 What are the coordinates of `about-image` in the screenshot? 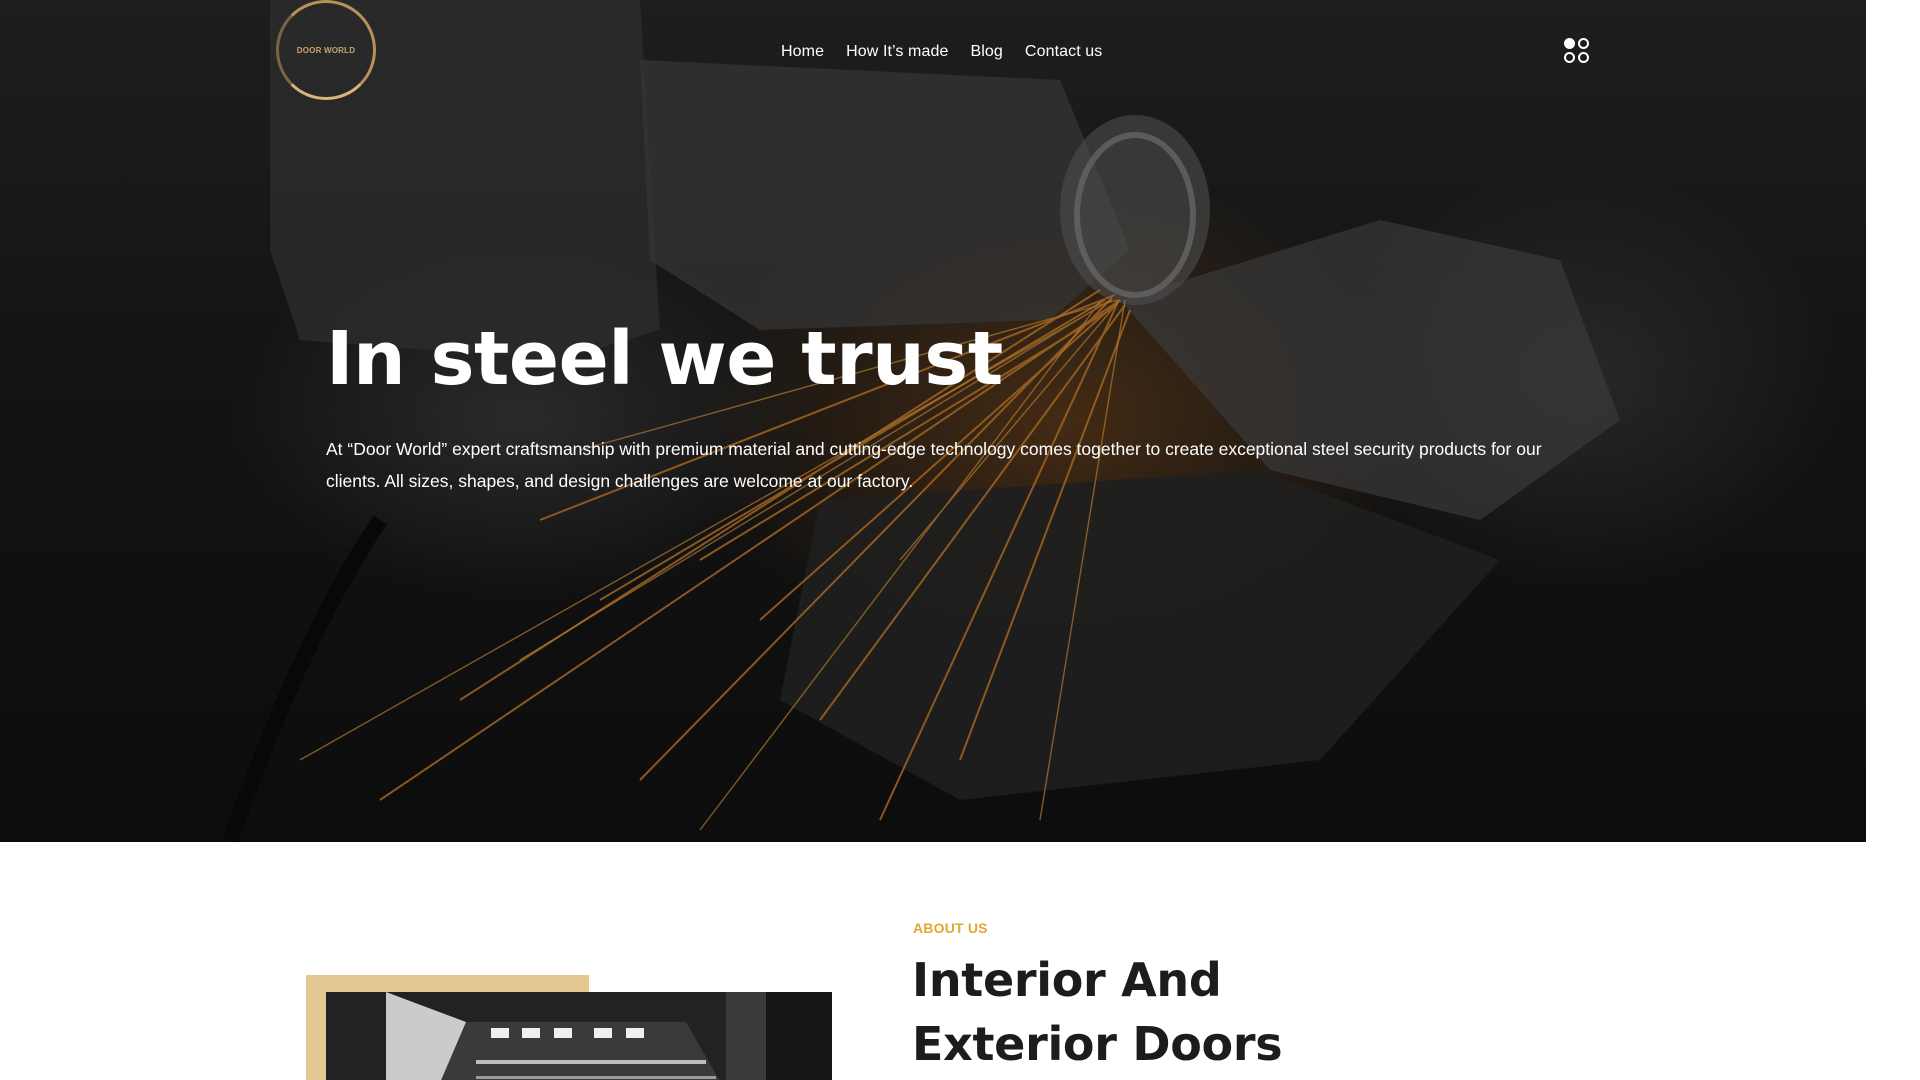 It's located at (579, 1036).